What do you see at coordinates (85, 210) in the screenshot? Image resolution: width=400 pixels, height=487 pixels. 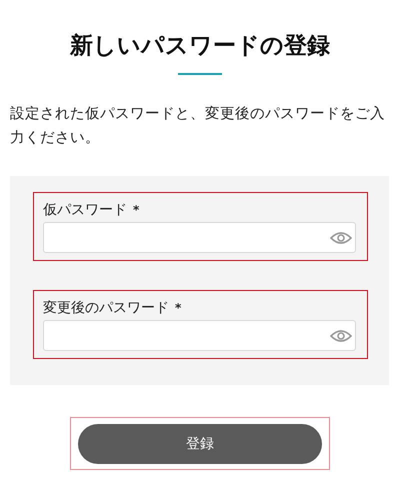 I see `field-label: 仮パスワード` at bounding box center [85, 210].